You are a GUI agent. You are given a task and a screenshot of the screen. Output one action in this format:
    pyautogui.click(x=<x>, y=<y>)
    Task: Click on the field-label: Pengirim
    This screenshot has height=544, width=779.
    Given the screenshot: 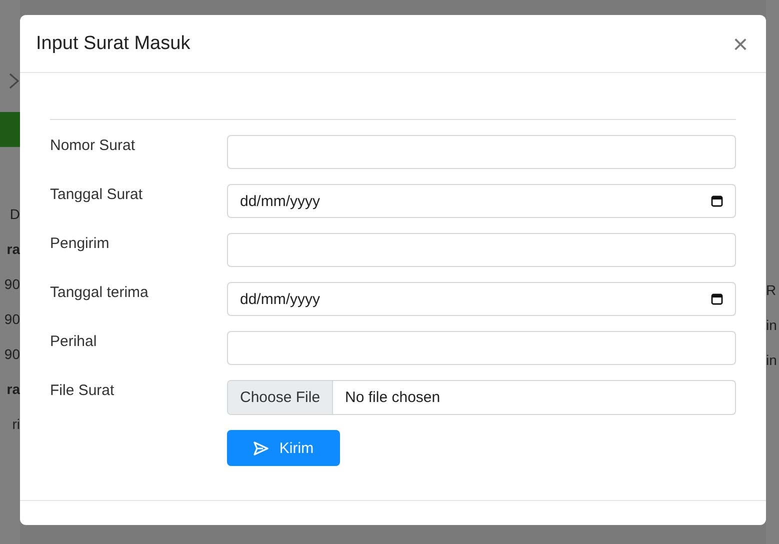 What is the action you would take?
    pyautogui.click(x=80, y=244)
    